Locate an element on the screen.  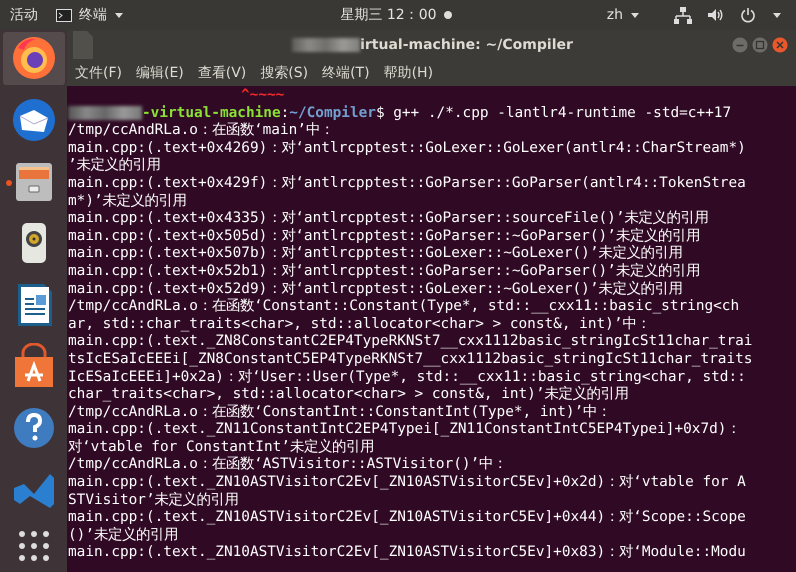
dock-item is located at coordinates (33, 58).